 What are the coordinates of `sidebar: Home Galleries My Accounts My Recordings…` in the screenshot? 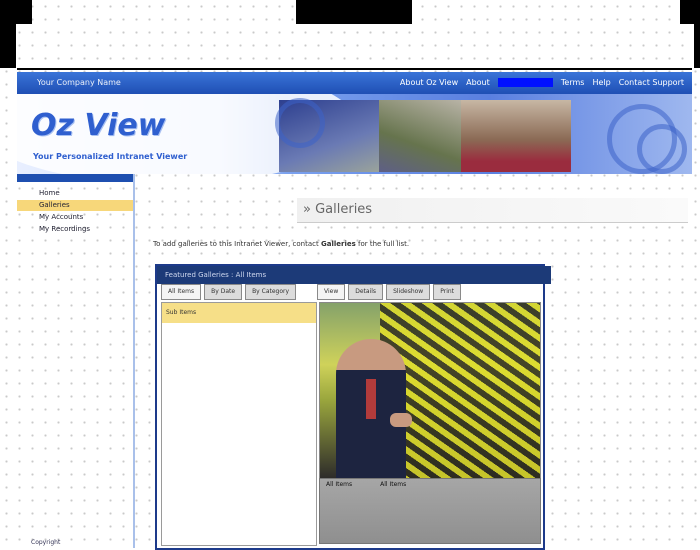 It's located at (76, 361).